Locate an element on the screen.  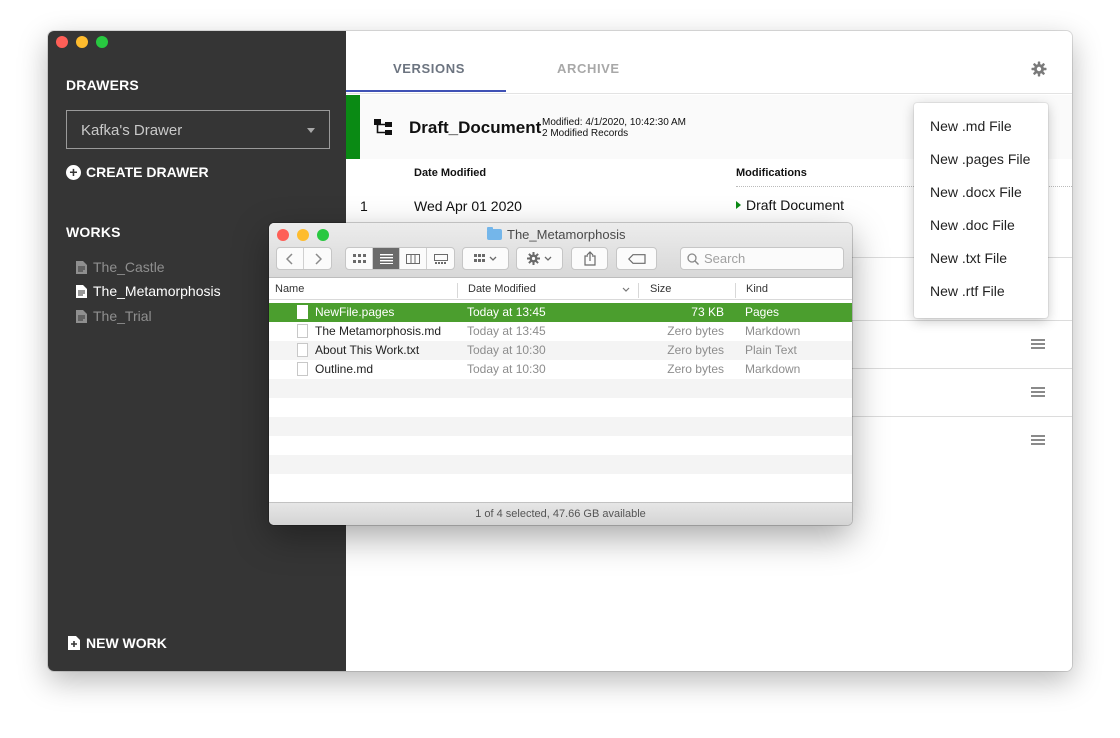
finder-toolbar: The_Metamorphosis Search is located at coordinates (560, 250).